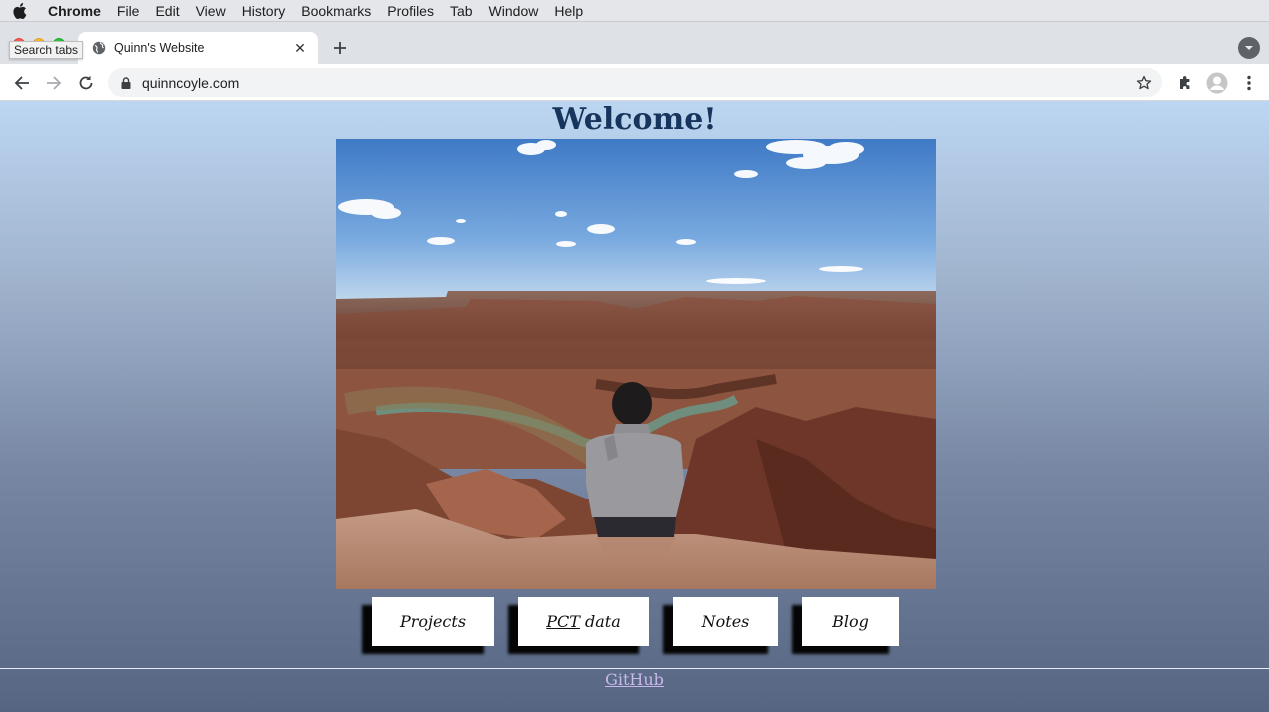 This screenshot has height=712, width=1269. I want to click on browser-tab: Quinn's Website ✕, so click(198, 48).